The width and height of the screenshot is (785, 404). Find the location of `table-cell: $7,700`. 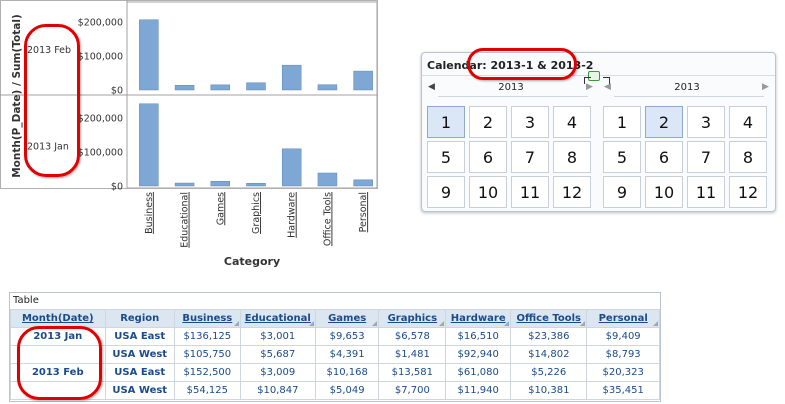

table-cell: $7,700 is located at coordinates (412, 390).